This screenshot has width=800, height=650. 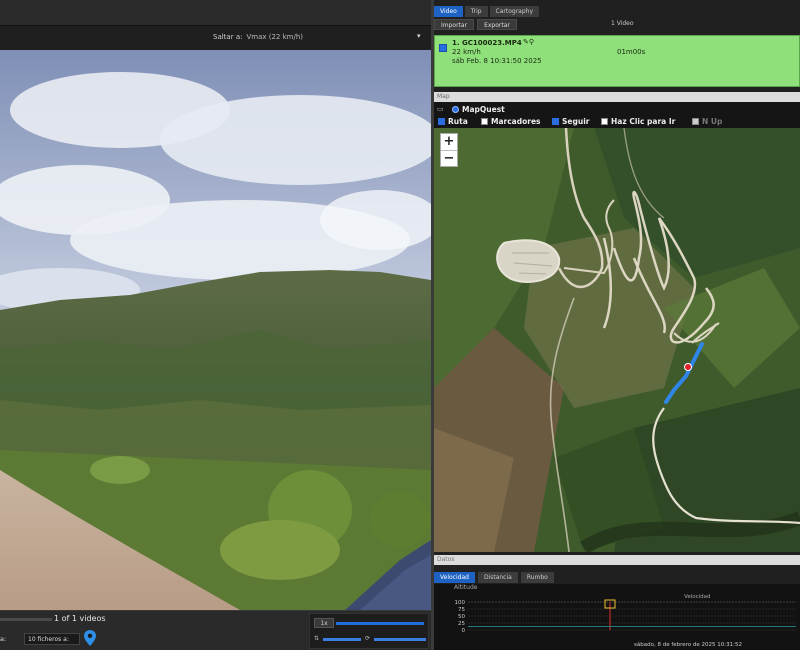 I want to click on y-tick-label: 0, so click(x=464, y=631).